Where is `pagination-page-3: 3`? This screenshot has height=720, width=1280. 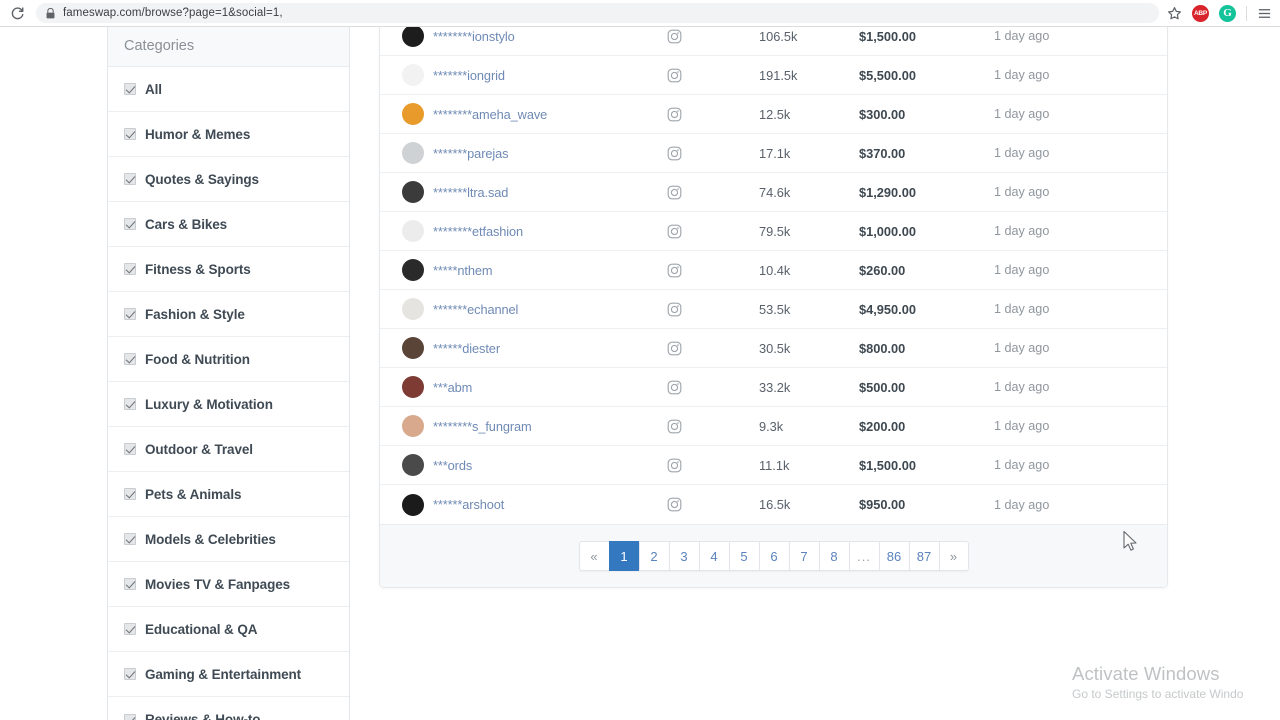
pagination-page-3: 3 is located at coordinates (683, 556).